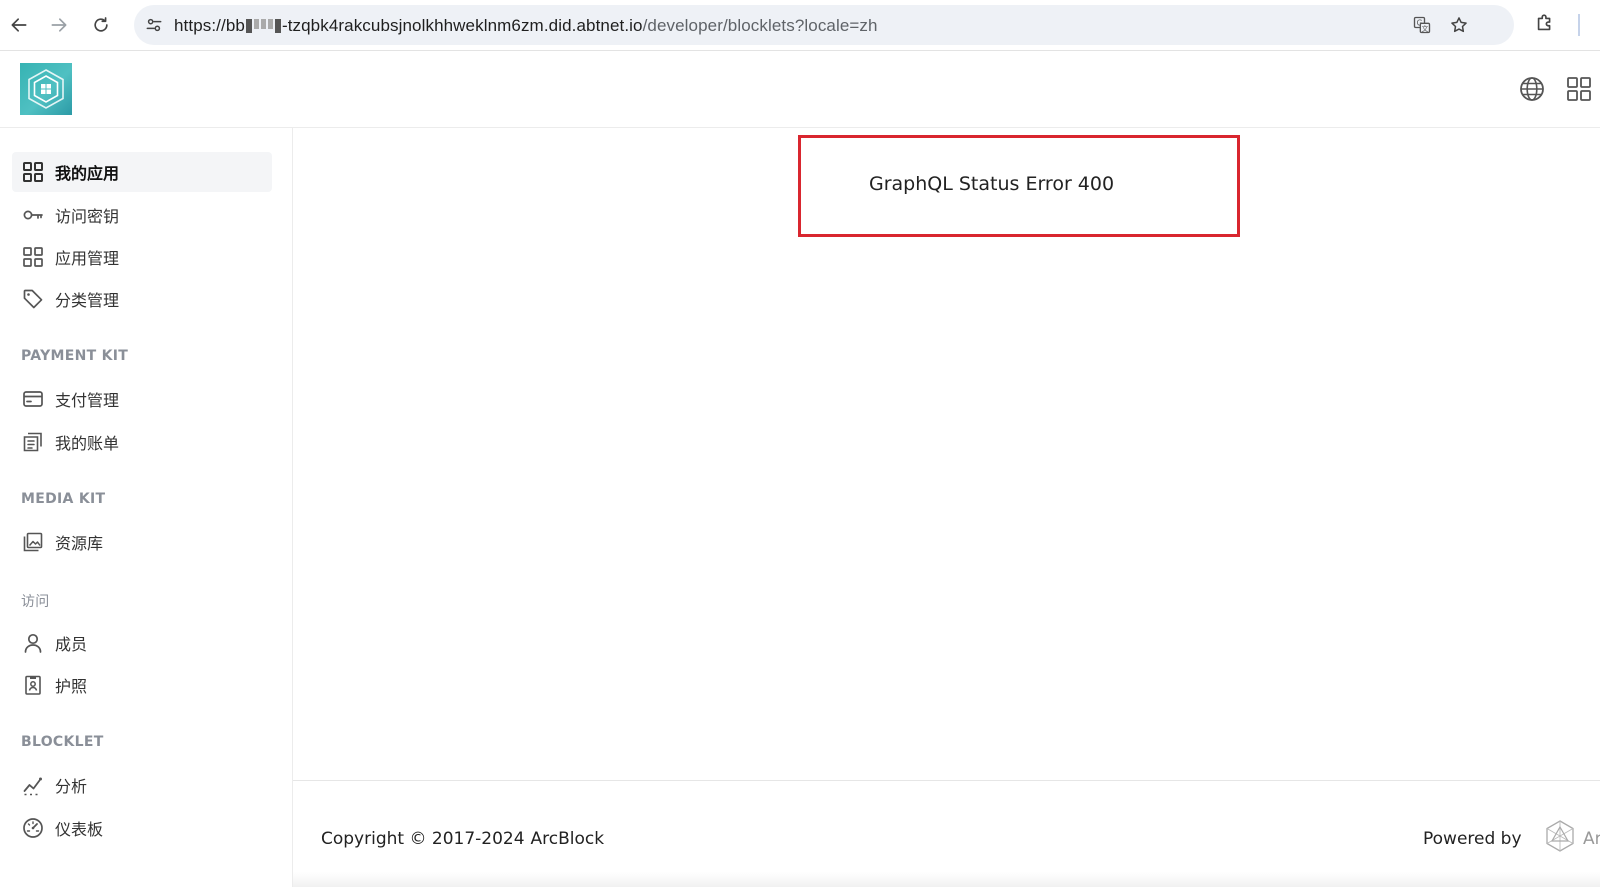 Image resolution: width=1600 pixels, height=888 pixels. Describe the element at coordinates (142, 257) in the screenshot. I see `sidebar-item-app-management: 应用管理` at that location.